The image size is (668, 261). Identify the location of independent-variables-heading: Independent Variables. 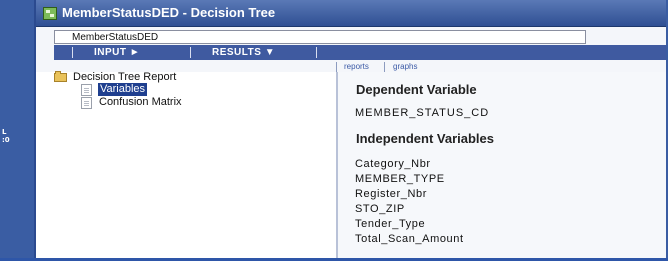
(425, 138).